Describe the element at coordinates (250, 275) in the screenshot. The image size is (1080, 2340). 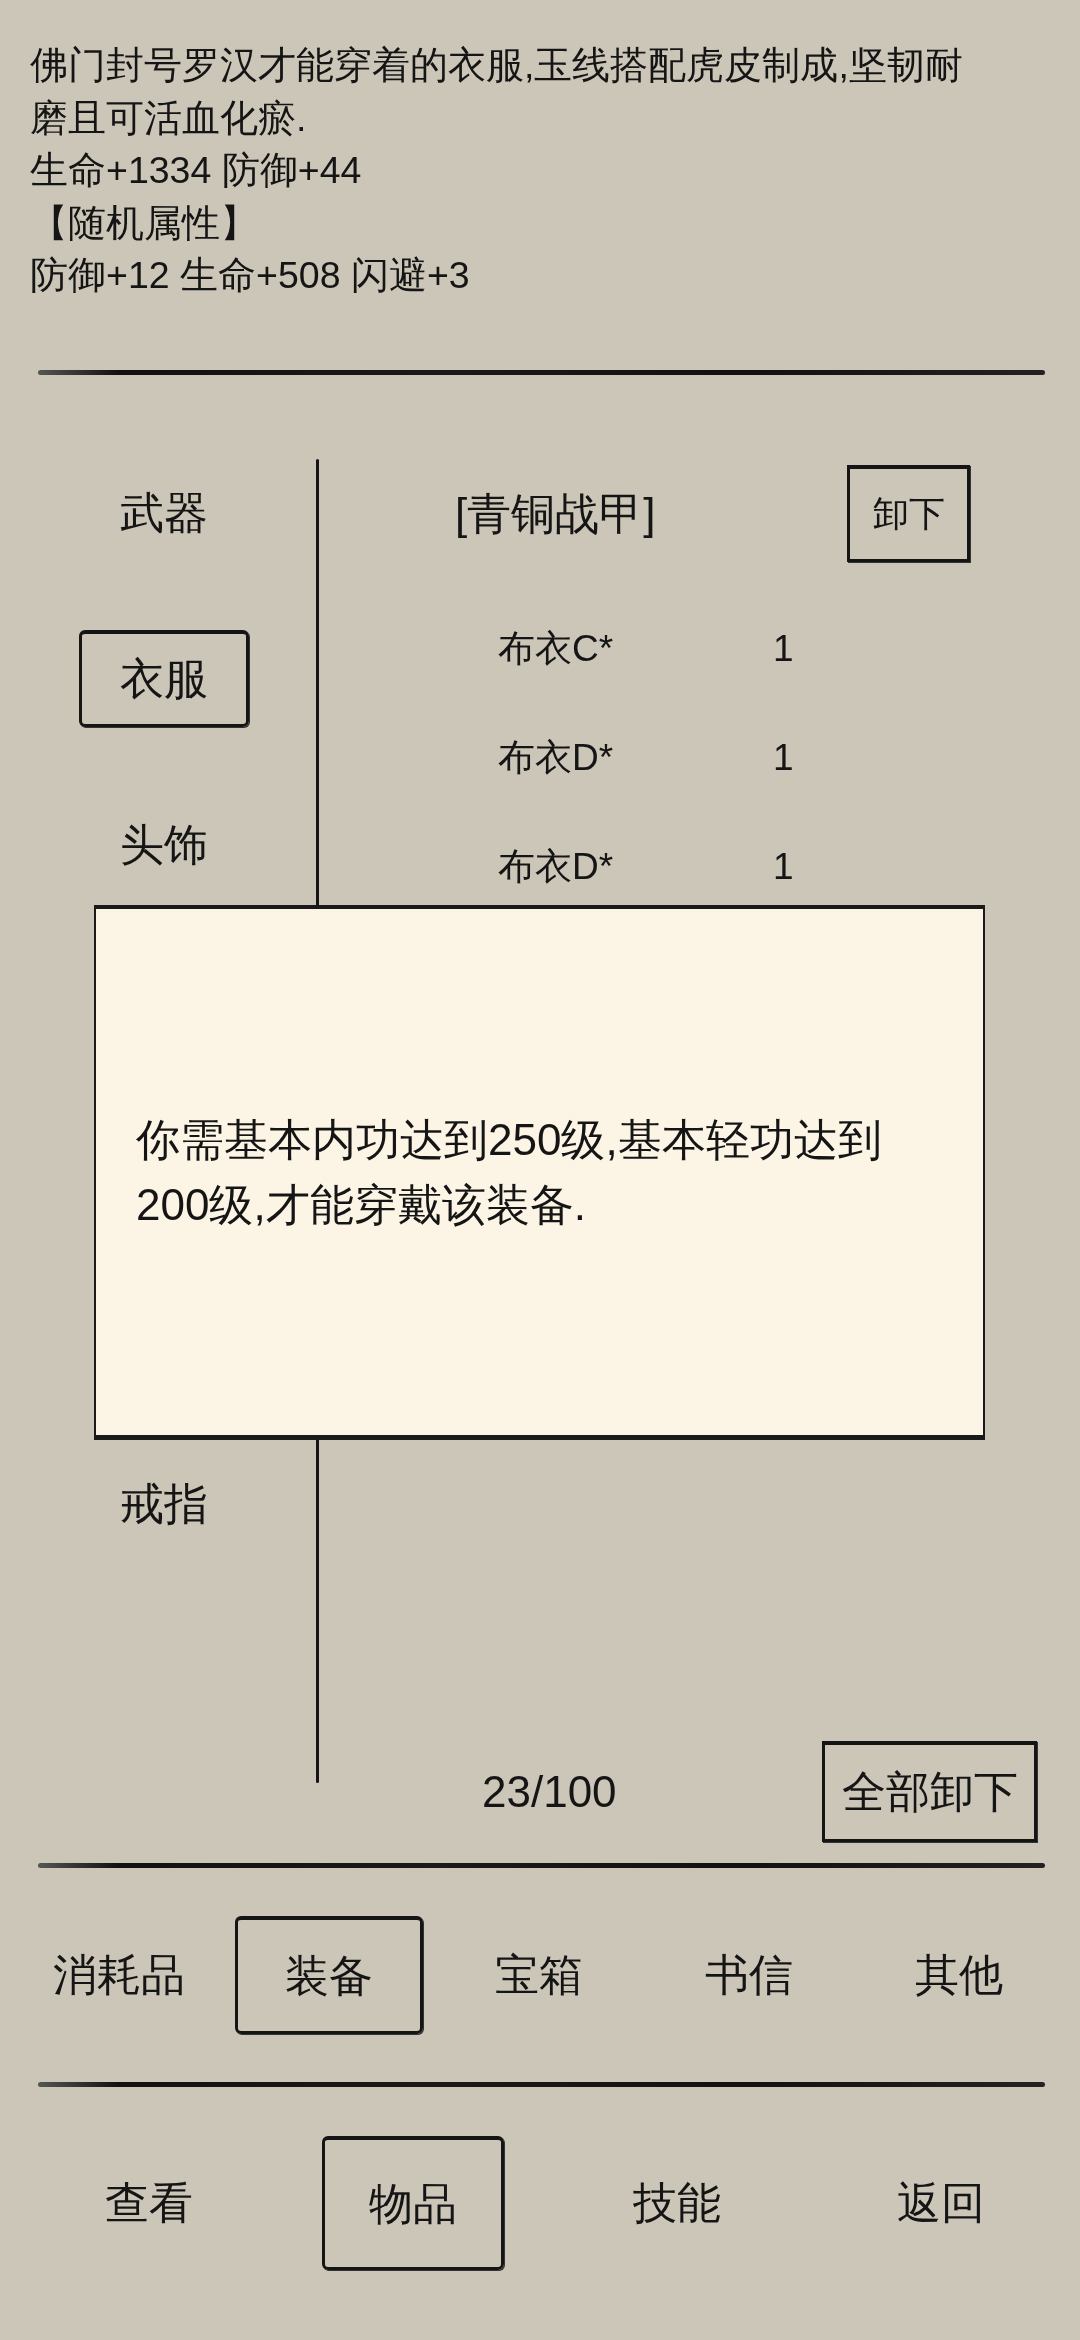
I see `random-stats-text: 防御+12 生命+508 闪避+3` at that location.